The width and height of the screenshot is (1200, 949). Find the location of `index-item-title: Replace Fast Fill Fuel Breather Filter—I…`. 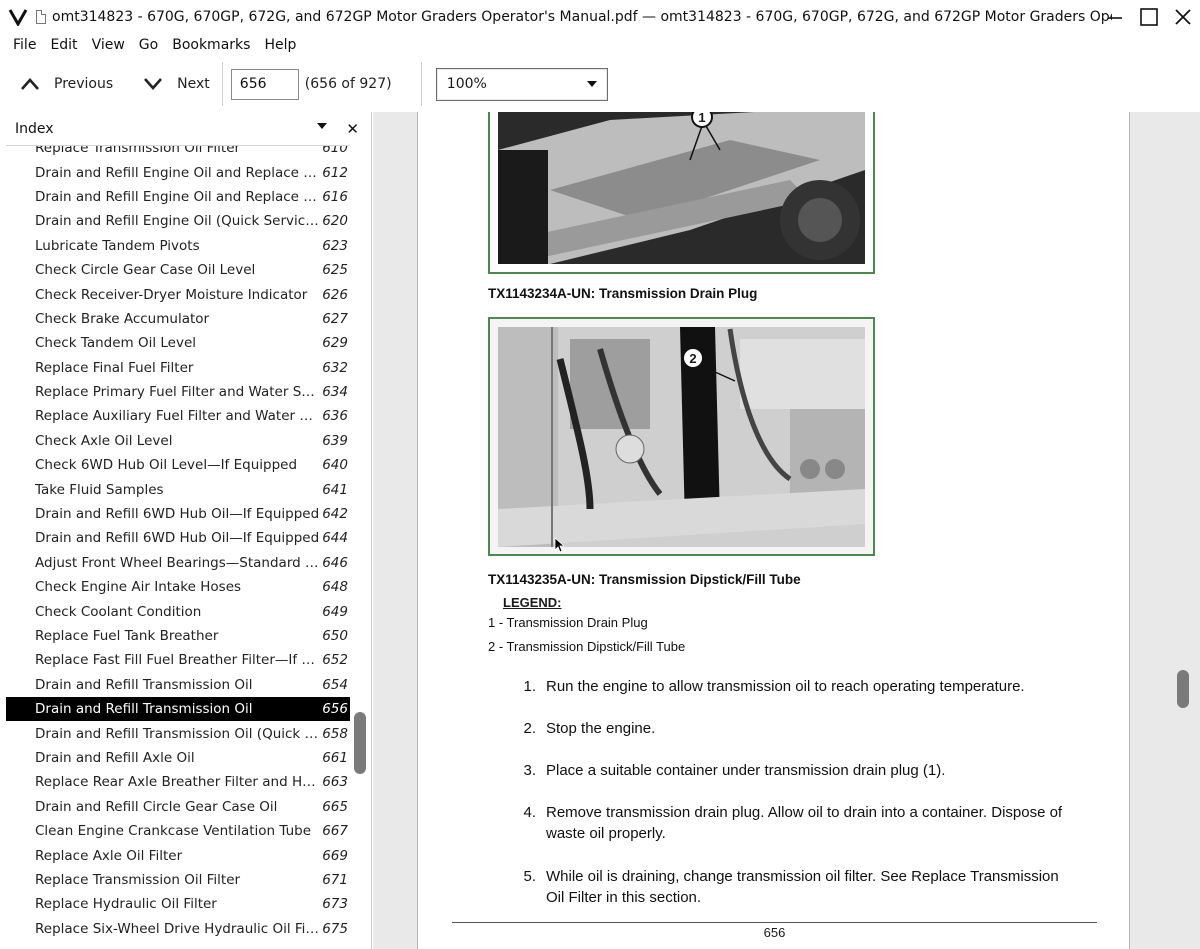

index-item-title: Replace Fast Fill Fuel Breather Filter—I… is located at coordinates (177, 660).